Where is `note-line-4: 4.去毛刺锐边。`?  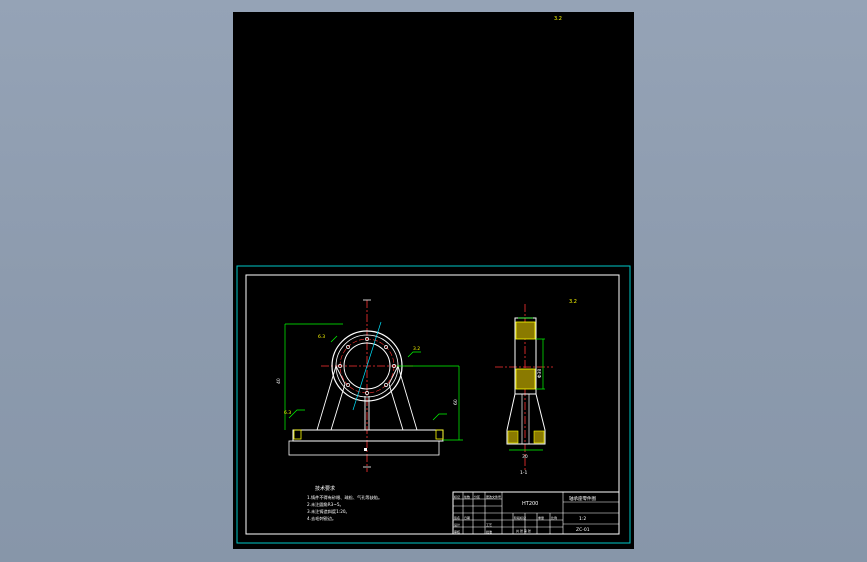 note-line-4: 4.去毛刺锐边。 is located at coordinates (321, 518).